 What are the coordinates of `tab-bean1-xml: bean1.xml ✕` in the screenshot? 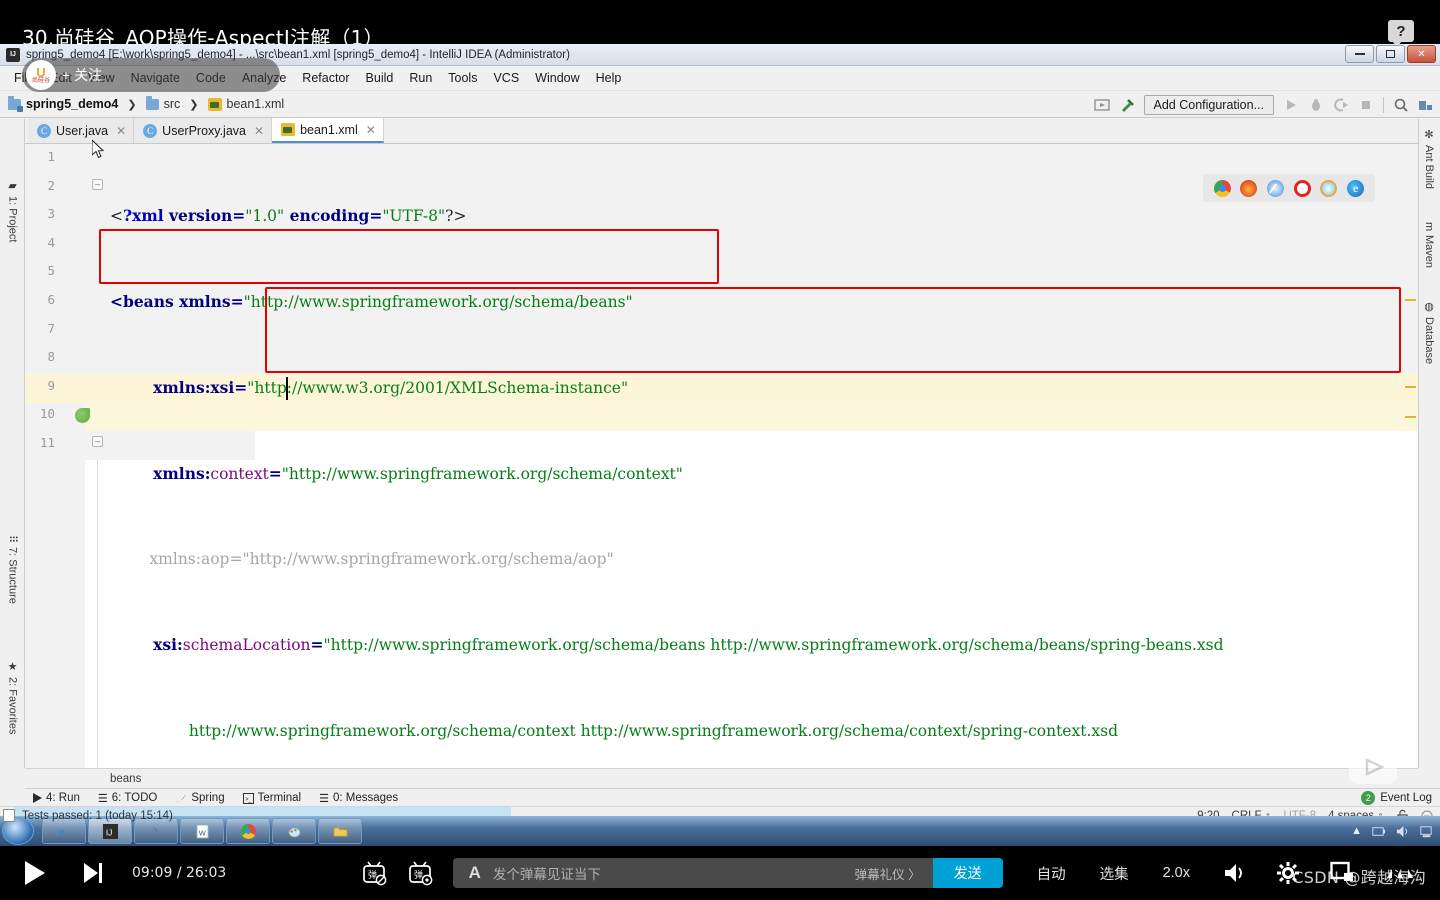 It's located at (328, 130).